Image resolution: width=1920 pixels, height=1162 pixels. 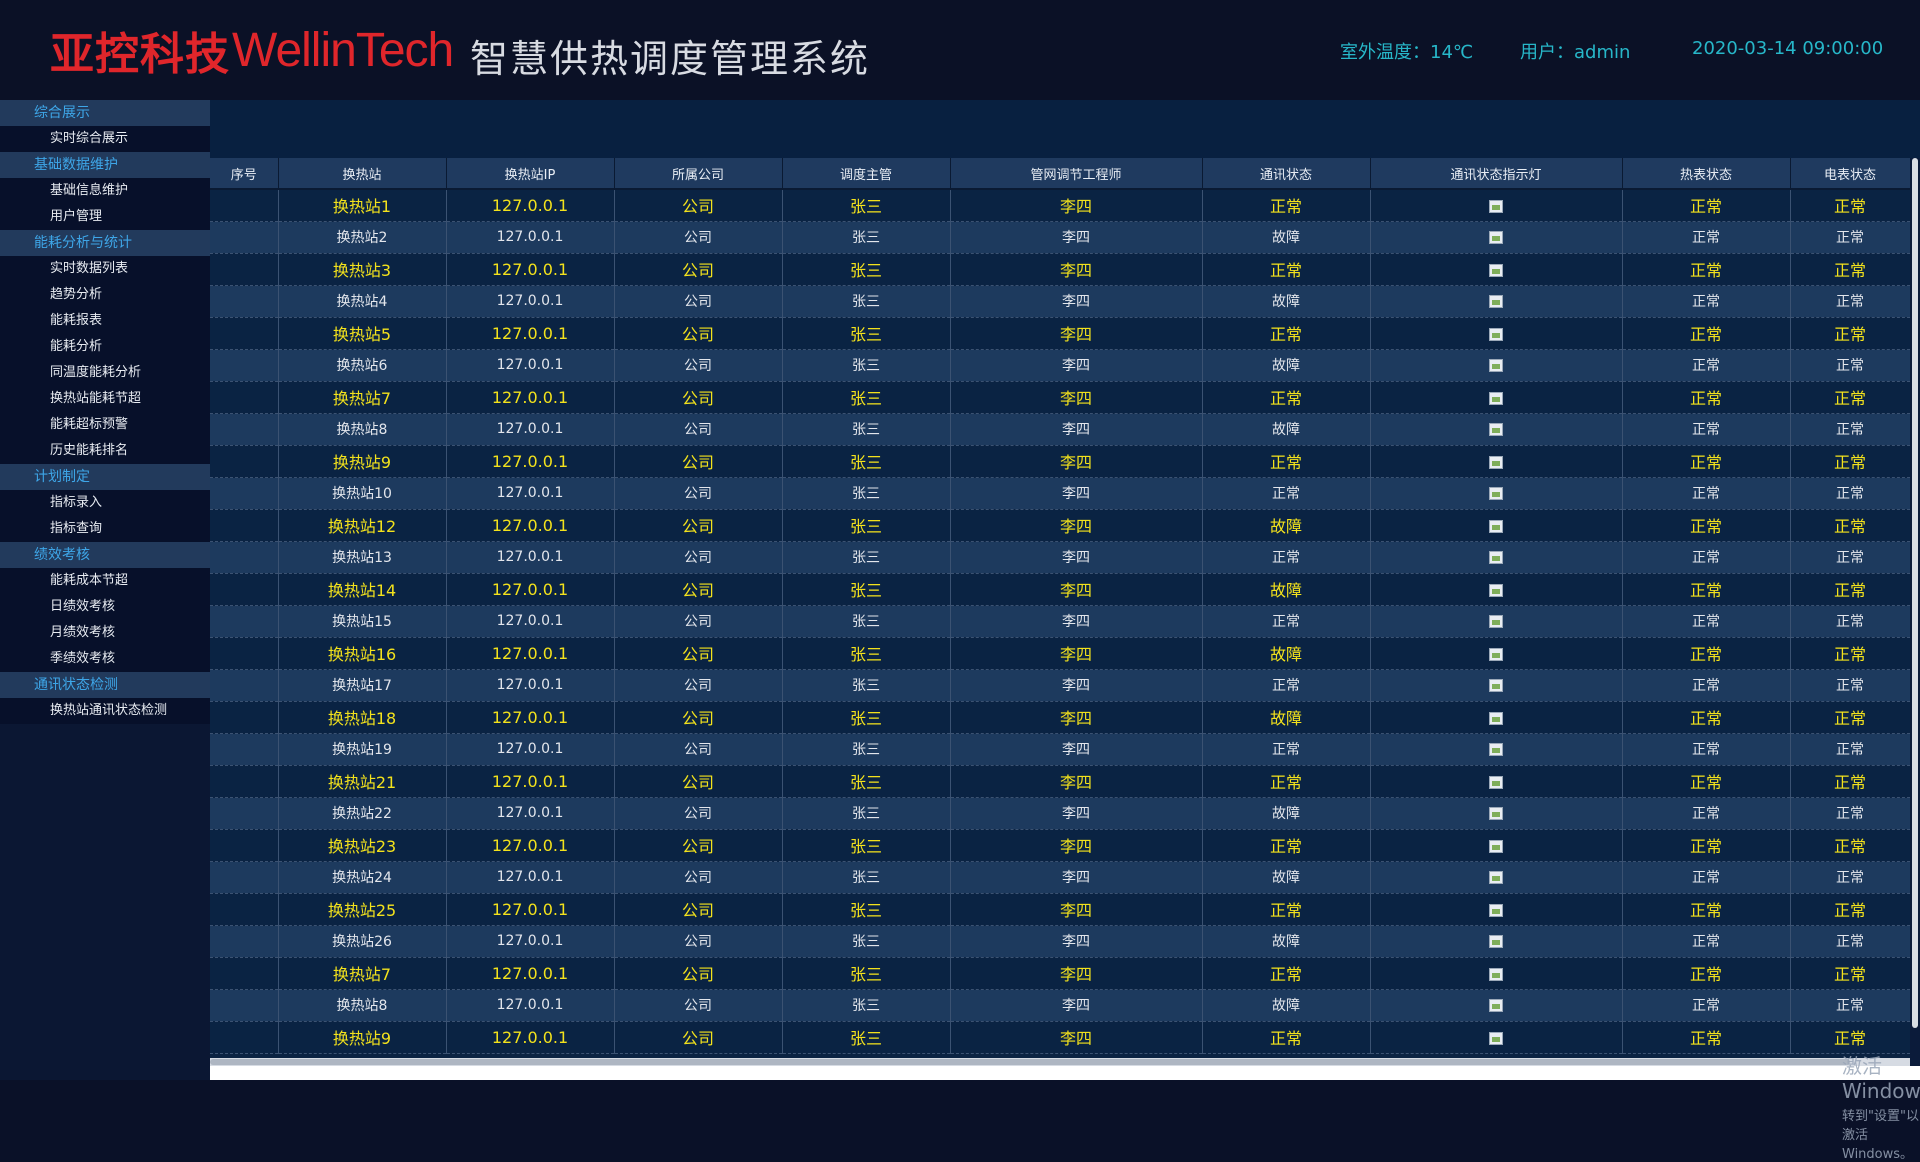 What do you see at coordinates (1060, 365) in the screenshot?
I see `table-row: 换热站6 127.0.0.1 公司 张三 李四 故障 正常 正常` at bounding box center [1060, 365].